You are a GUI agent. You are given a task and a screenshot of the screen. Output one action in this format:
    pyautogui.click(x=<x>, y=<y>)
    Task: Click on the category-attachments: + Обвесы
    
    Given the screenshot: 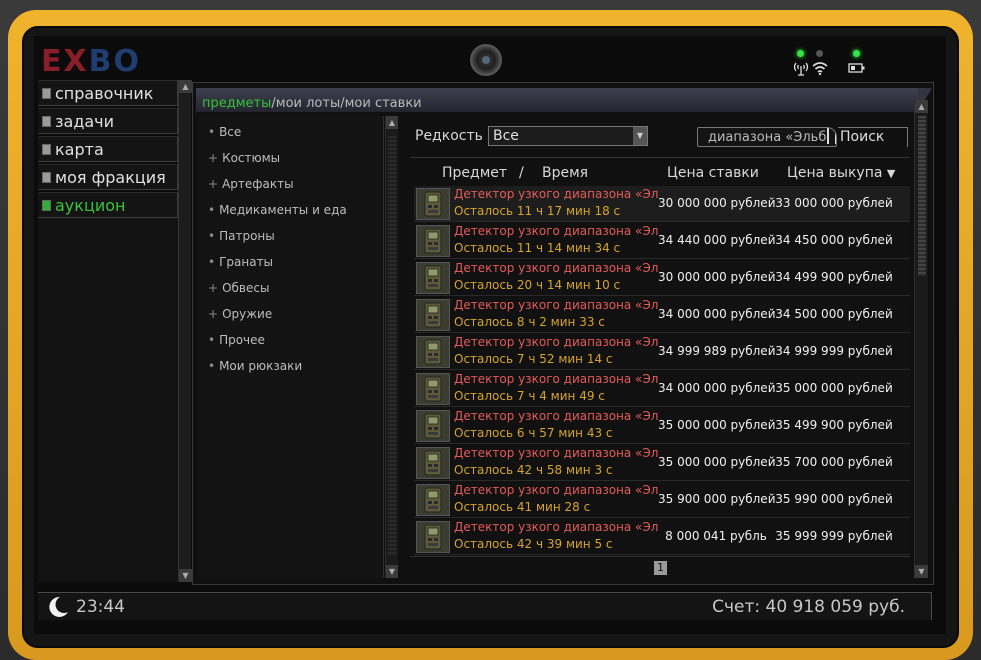 What is the action you would take?
    pyautogui.click(x=238, y=288)
    